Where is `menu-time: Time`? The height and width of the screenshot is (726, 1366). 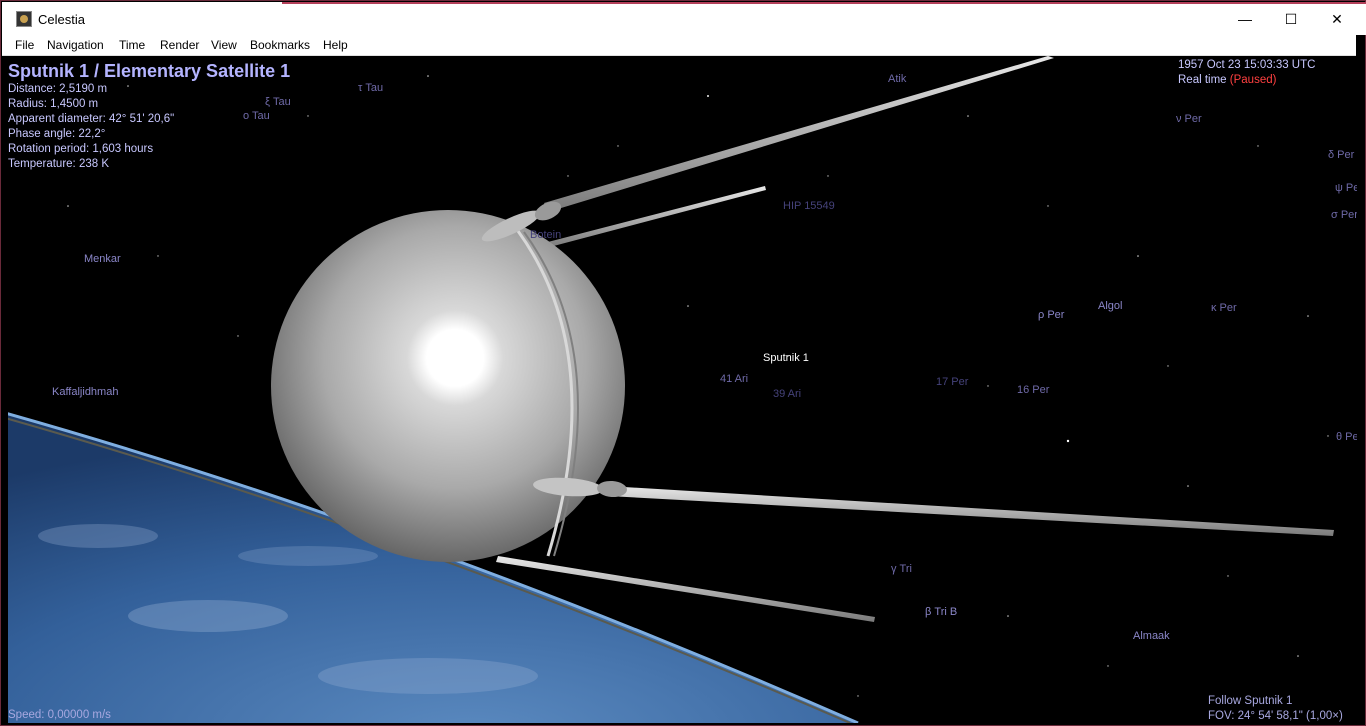 menu-time: Time is located at coordinates (132, 45).